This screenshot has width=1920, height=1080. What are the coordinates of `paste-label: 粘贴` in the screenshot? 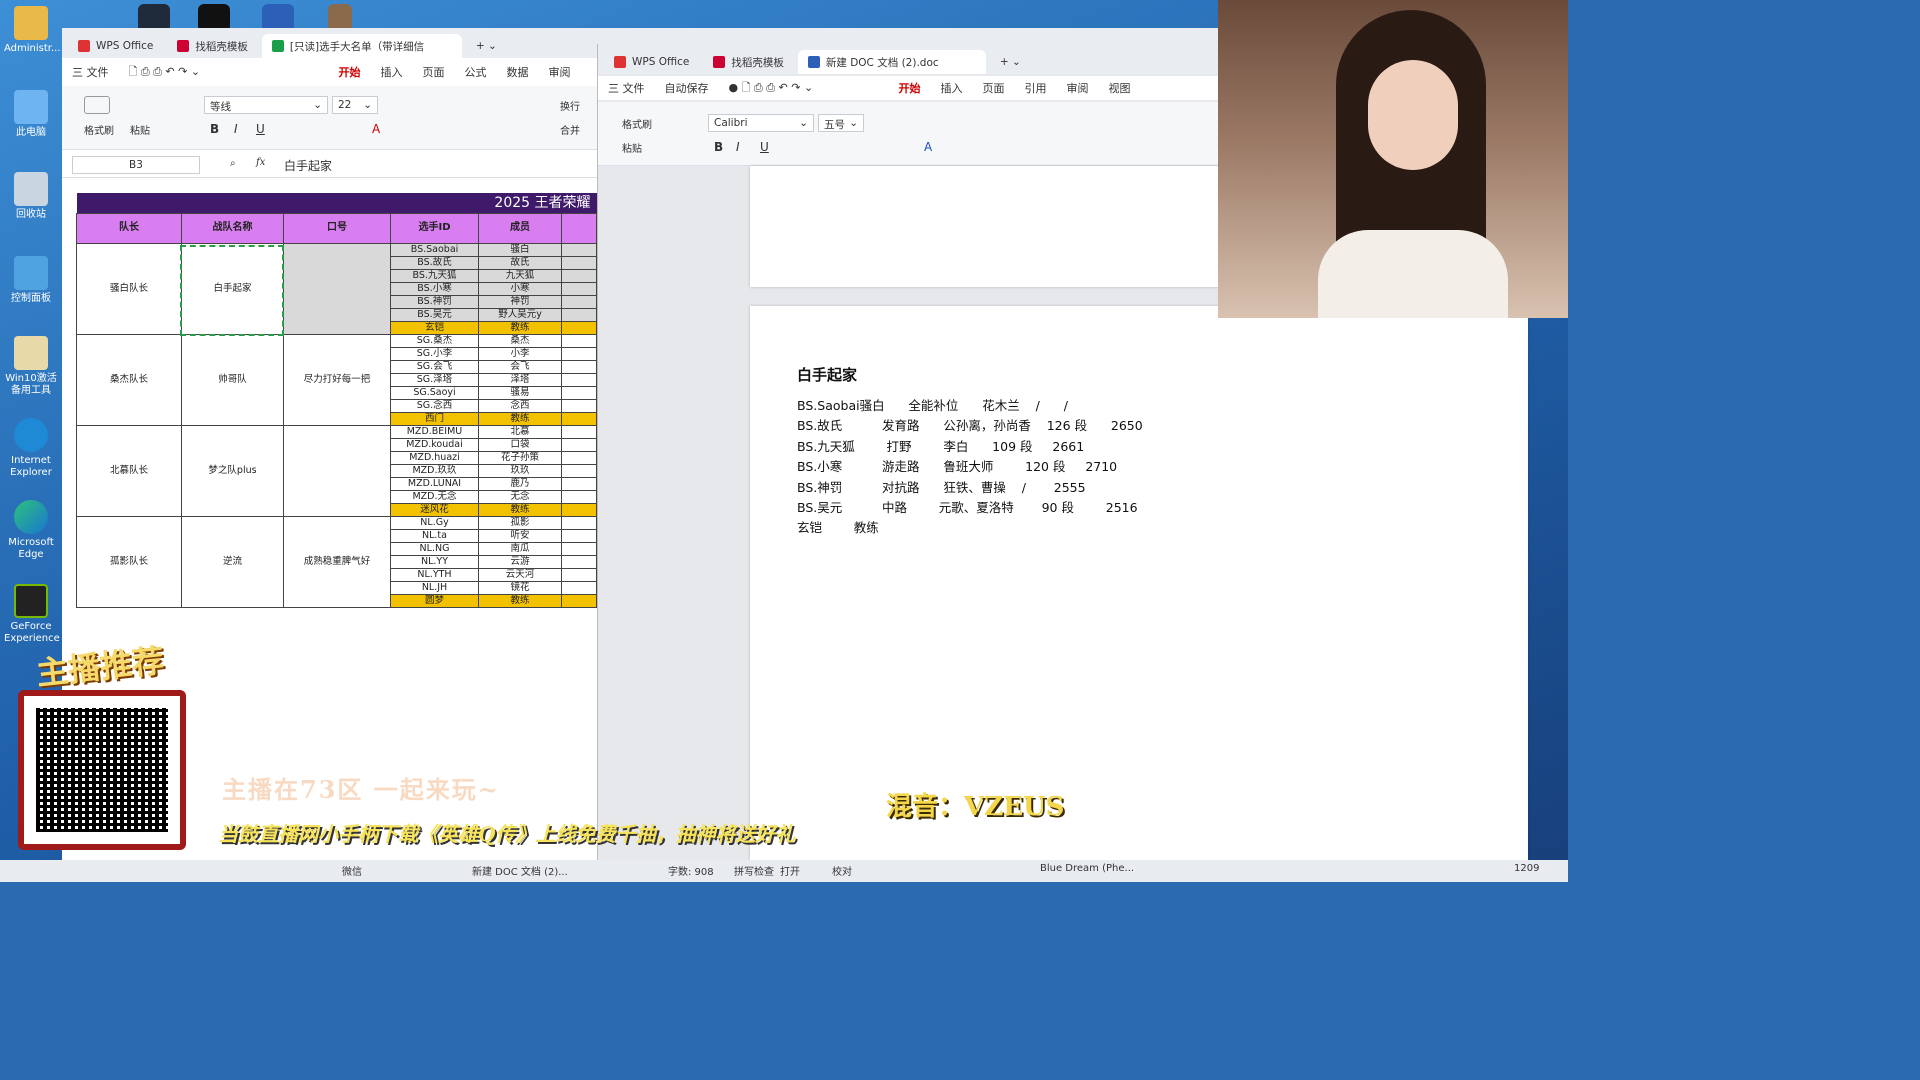 It's located at (140, 129).